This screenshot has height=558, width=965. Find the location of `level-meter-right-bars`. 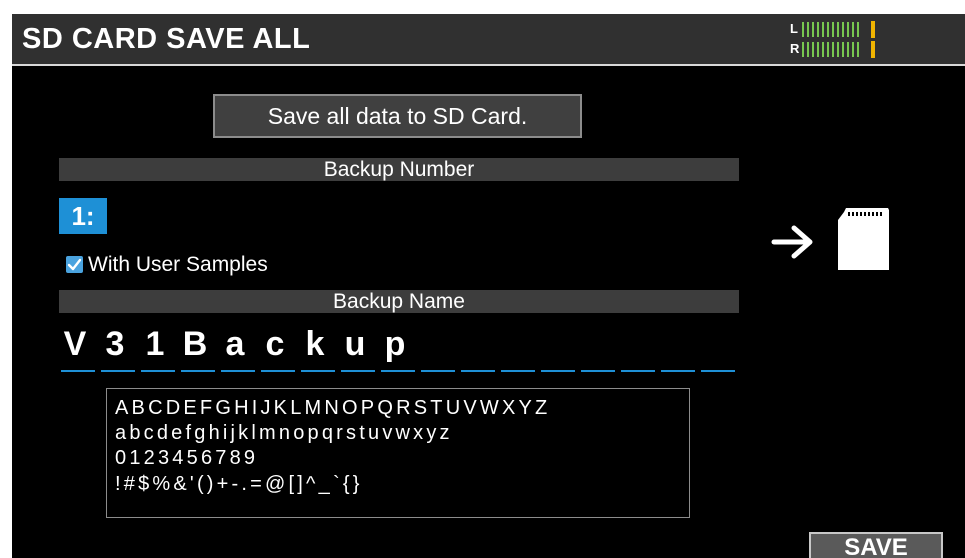

level-meter-right-bars is located at coordinates (837, 49).